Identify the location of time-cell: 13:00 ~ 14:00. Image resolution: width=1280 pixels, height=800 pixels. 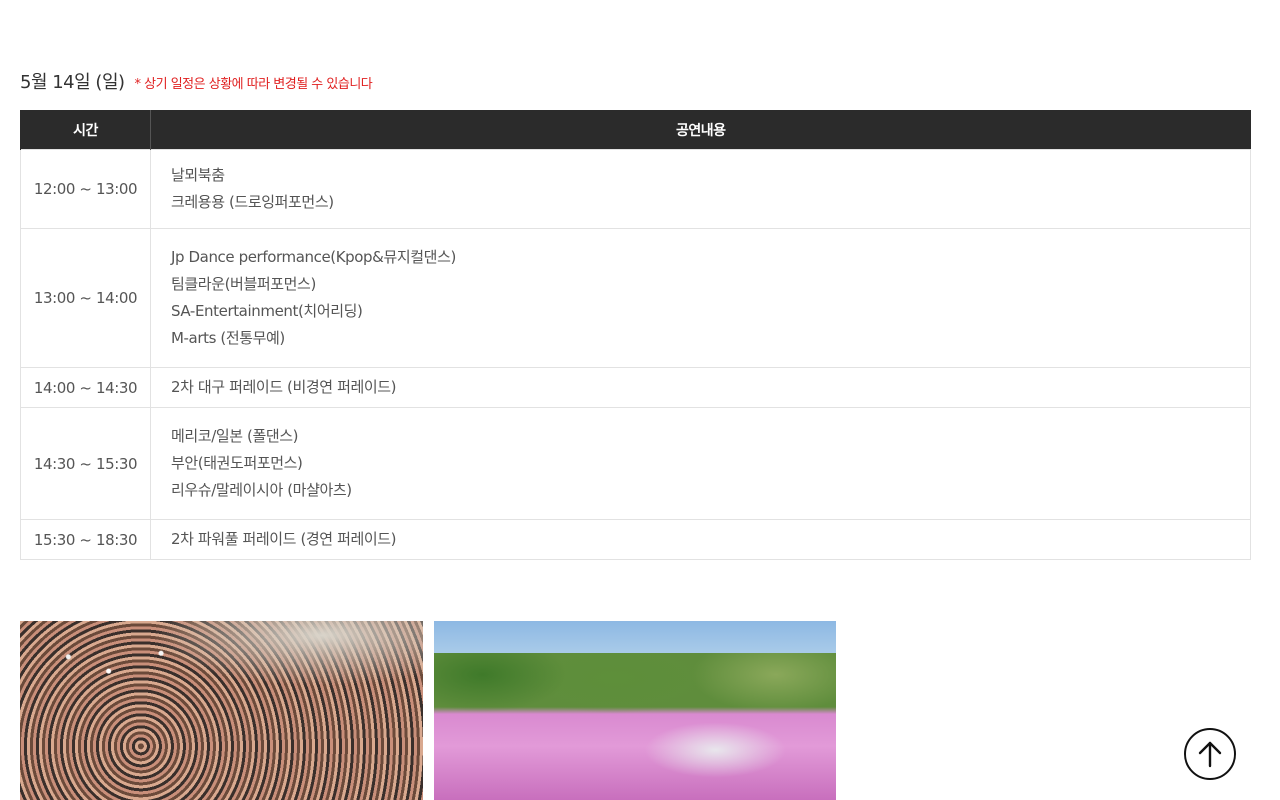
(85, 298).